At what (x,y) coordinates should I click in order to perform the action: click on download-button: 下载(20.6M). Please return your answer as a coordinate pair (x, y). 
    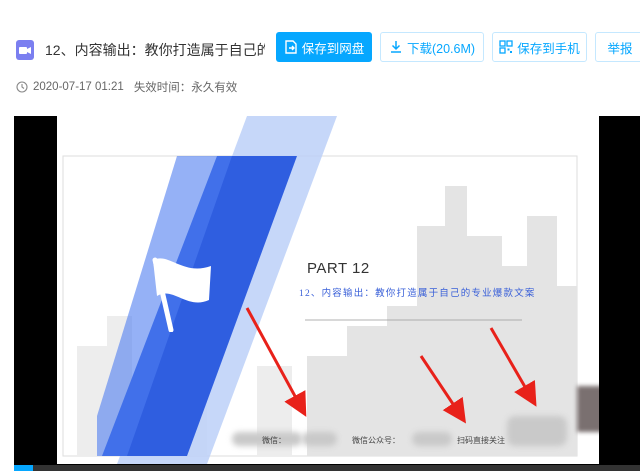
    Looking at the image, I should click on (432, 47).